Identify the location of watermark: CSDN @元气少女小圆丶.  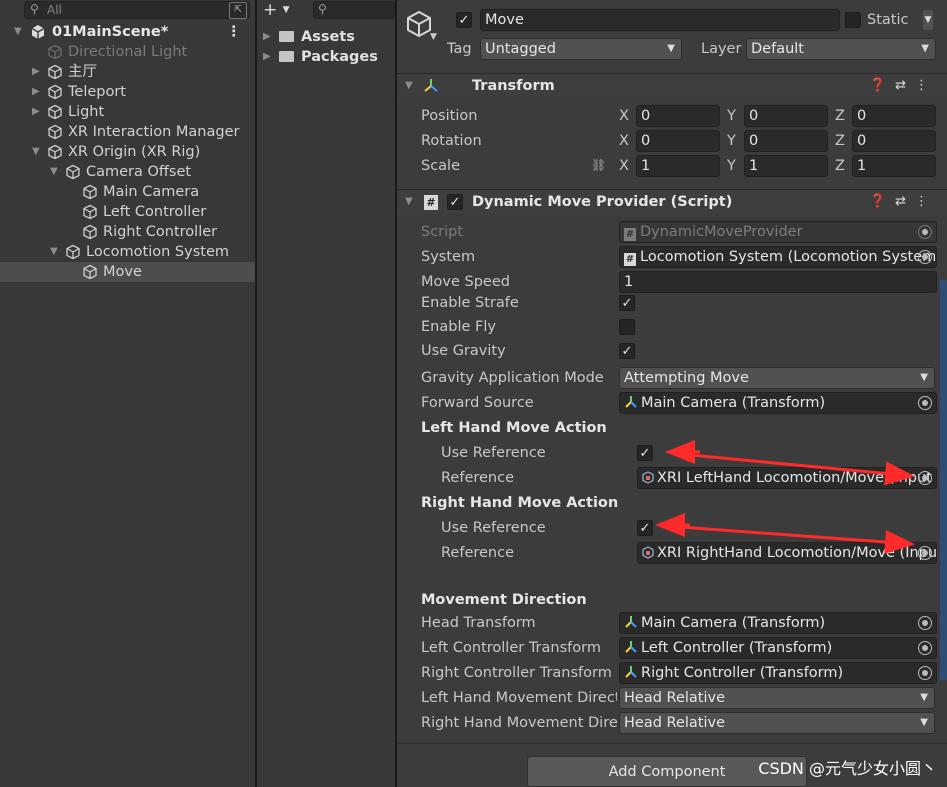
(847, 768).